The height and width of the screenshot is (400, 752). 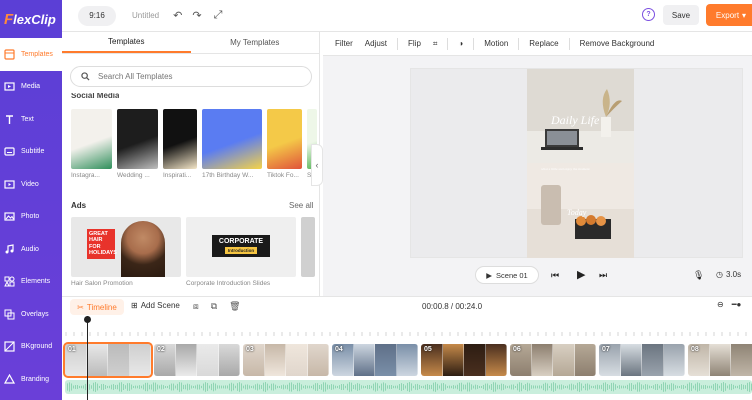 What do you see at coordinates (31, 249) in the screenshot?
I see `sidebar-item-audio: Audio` at bounding box center [31, 249].